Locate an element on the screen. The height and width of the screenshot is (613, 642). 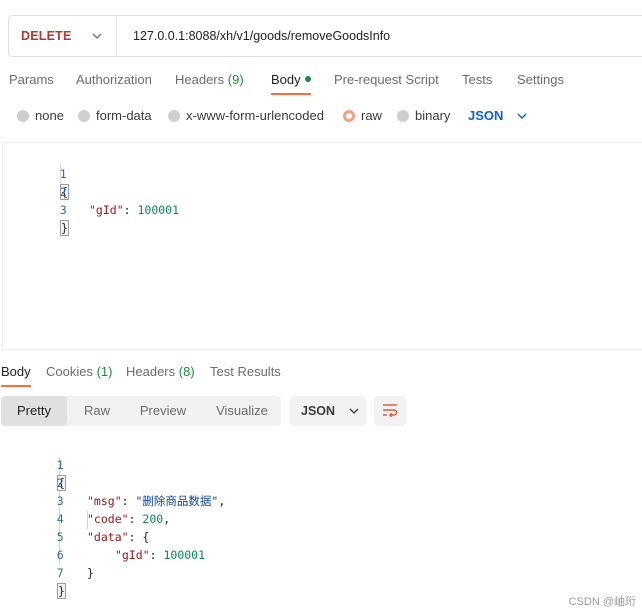
radio-none: none is located at coordinates (40, 115).